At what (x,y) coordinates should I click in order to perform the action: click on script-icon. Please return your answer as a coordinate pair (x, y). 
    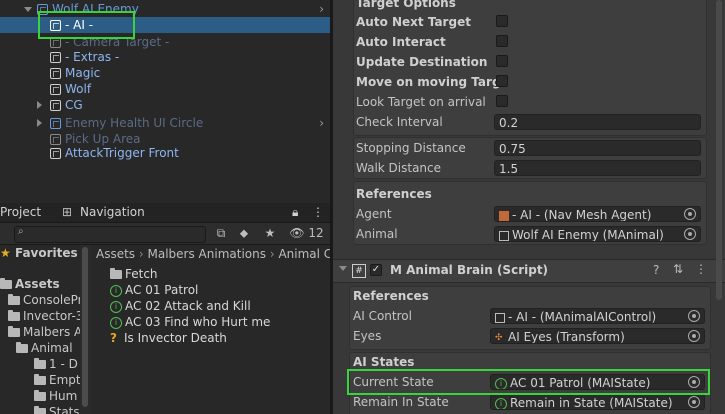
    Looking at the image, I should click on (504, 235).